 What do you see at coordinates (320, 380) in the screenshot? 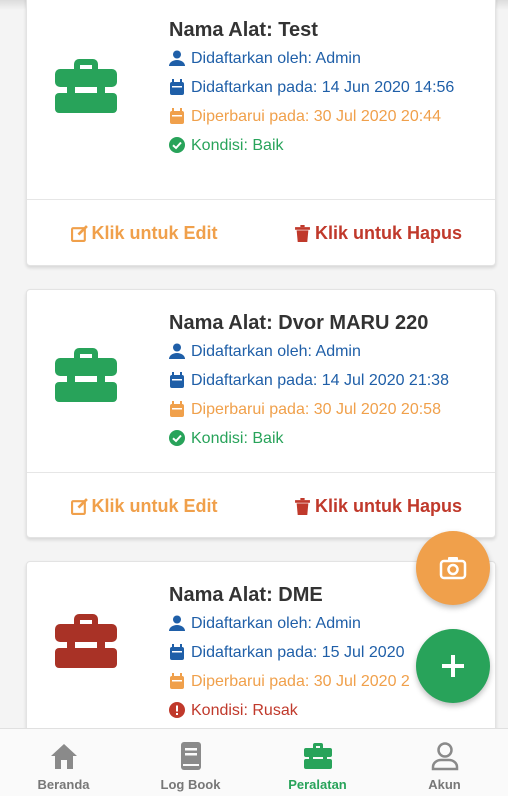
I see `registered-at: Didaftarkan pada: 14 Jul 2020 21:38` at bounding box center [320, 380].